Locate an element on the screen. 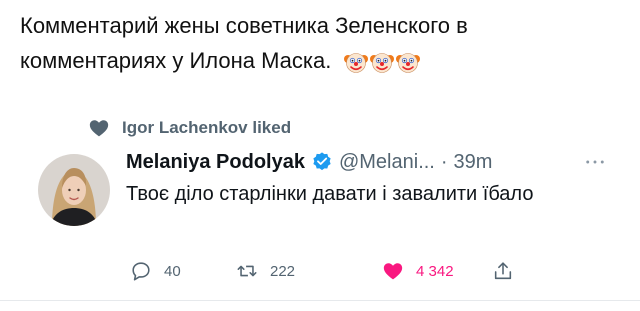  tweet-actions: 40 222 4 342 is located at coordinates (322, 271).